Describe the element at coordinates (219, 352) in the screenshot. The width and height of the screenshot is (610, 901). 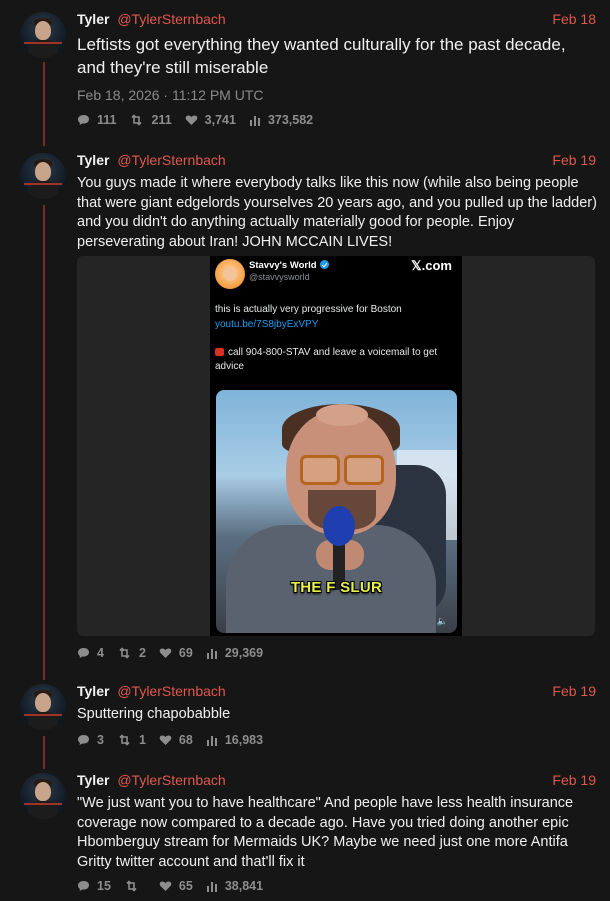
I see `phone-icon` at that location.